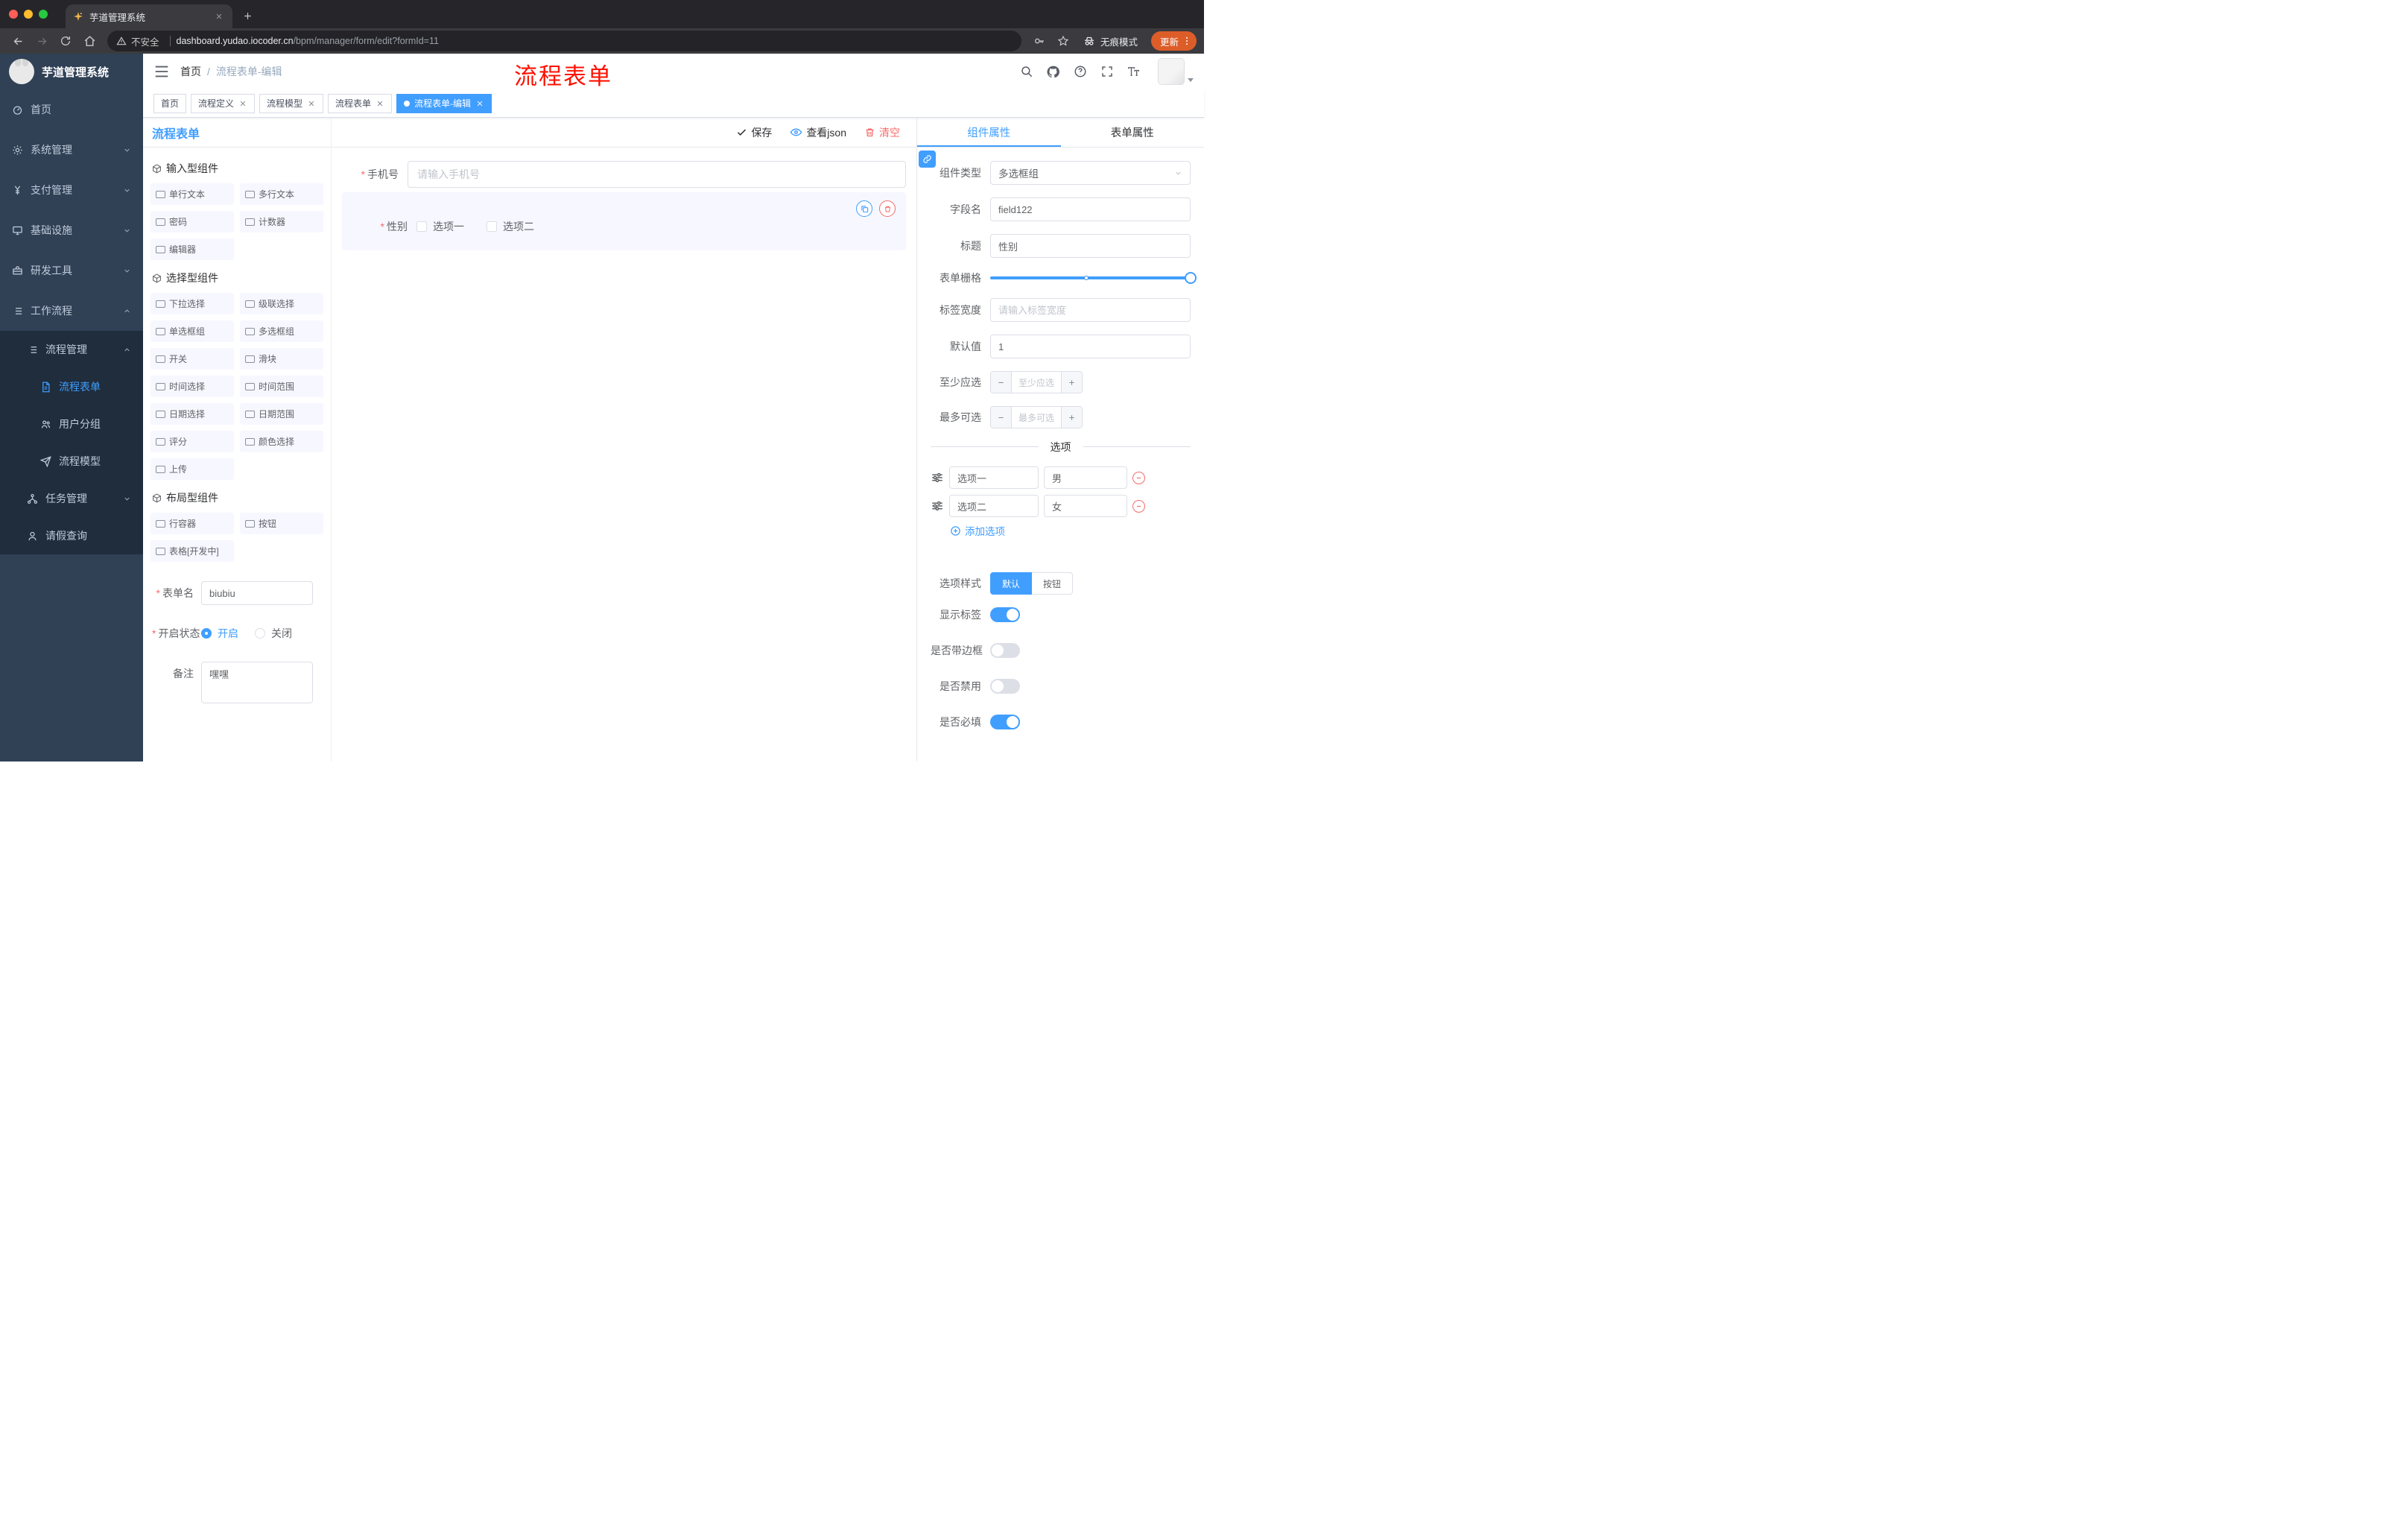 Image resolution: width=2408 pixels, height=1523 pixels. Describe the element at coordinates (71, 230) in the screenshot. I see `sidebar-item-infrastructure: 基础设施` at that location.